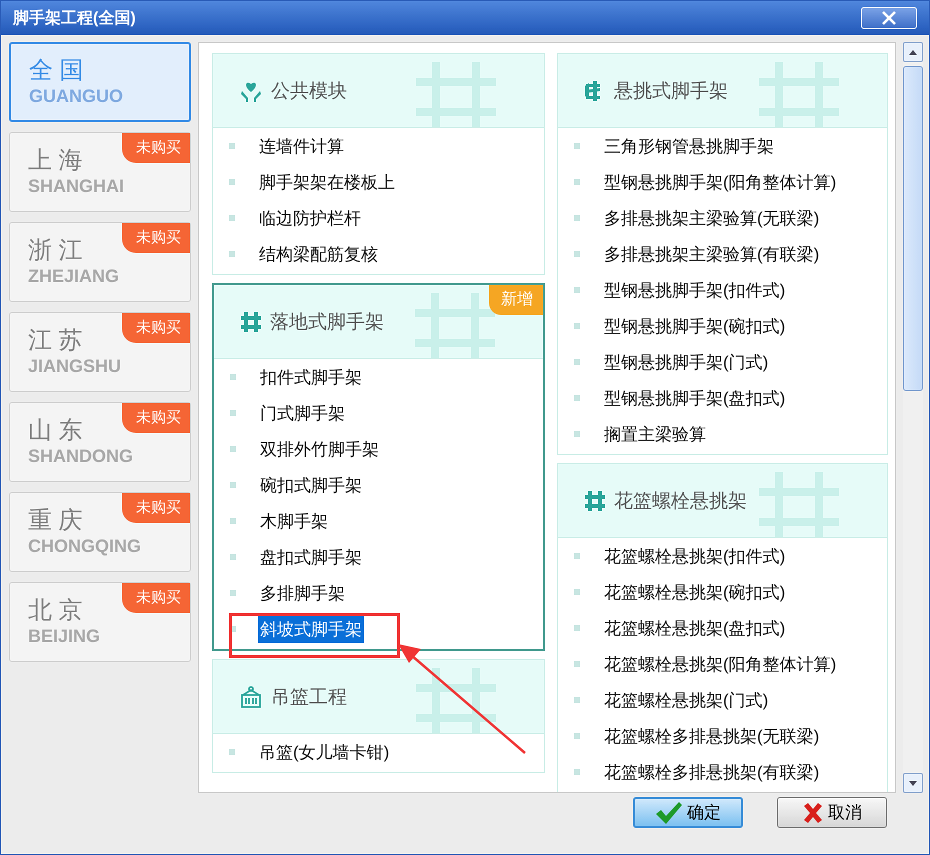 This screenshot has height=855, width=930. Describe the element at coordinates (309, 92) in the screenshot. I see `card-title: 公共模块` at that location.